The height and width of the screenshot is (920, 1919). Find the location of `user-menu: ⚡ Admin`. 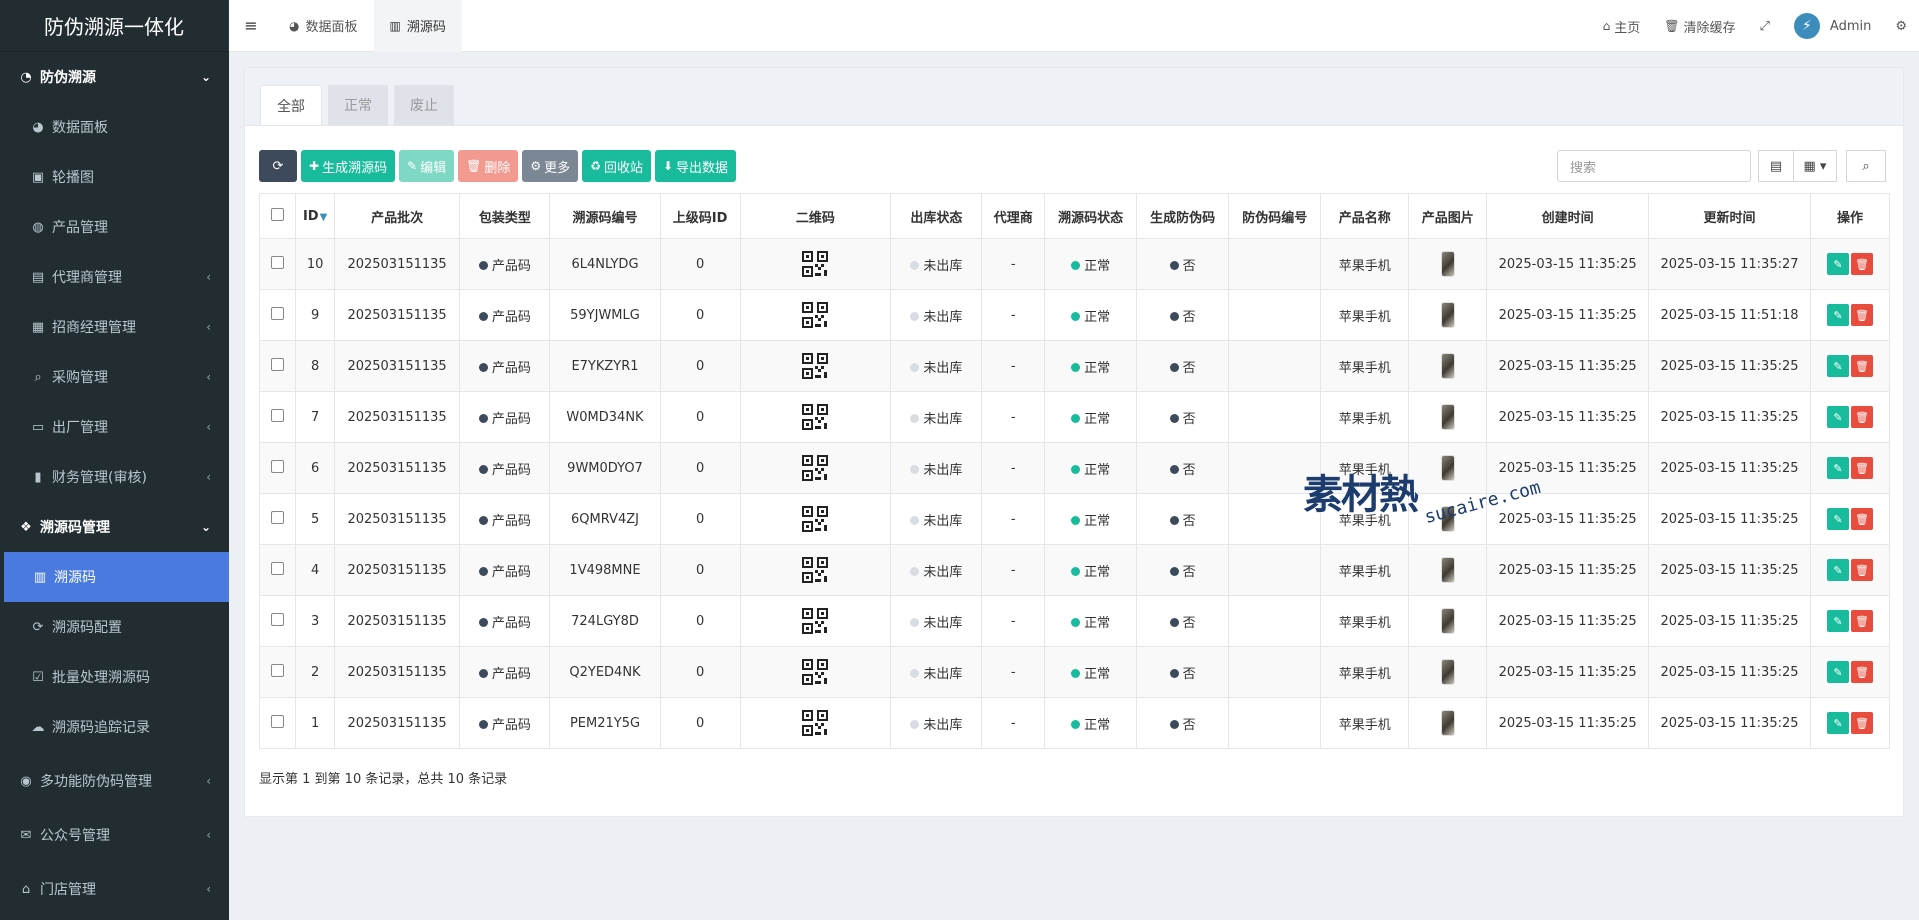

user-menu: ⚡ Admin is located at coordinates (1832, 26).